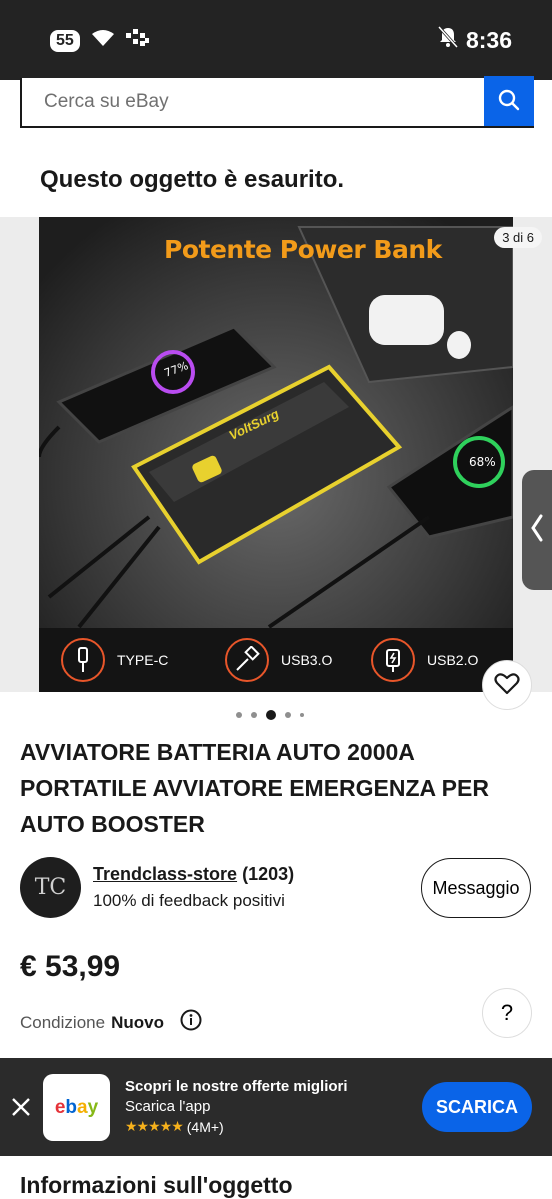 This screenshot has height=1199, width=552. I want to click on chevron-left-icon, so click(537, 530).